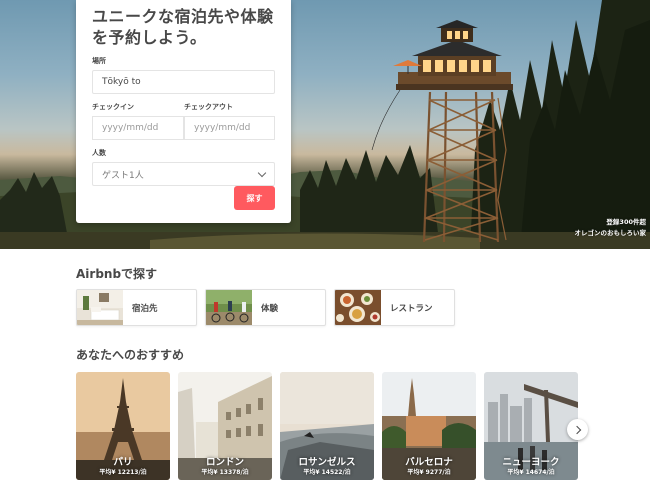  I want to click on search-button: 探す, so click(254, 198).